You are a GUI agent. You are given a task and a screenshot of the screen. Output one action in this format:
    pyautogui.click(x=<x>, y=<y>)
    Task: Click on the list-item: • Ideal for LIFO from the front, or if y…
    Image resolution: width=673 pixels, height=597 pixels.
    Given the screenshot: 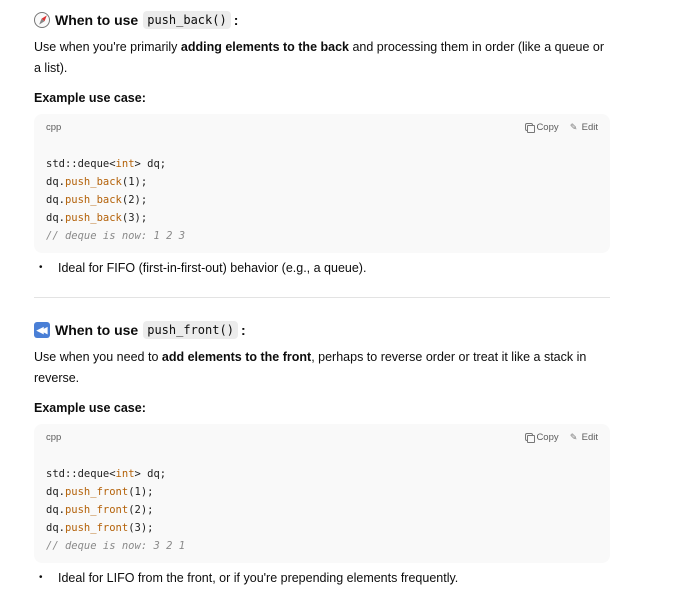 What is the action you would take?
    pyautogui.click(x=322, y=578)
    